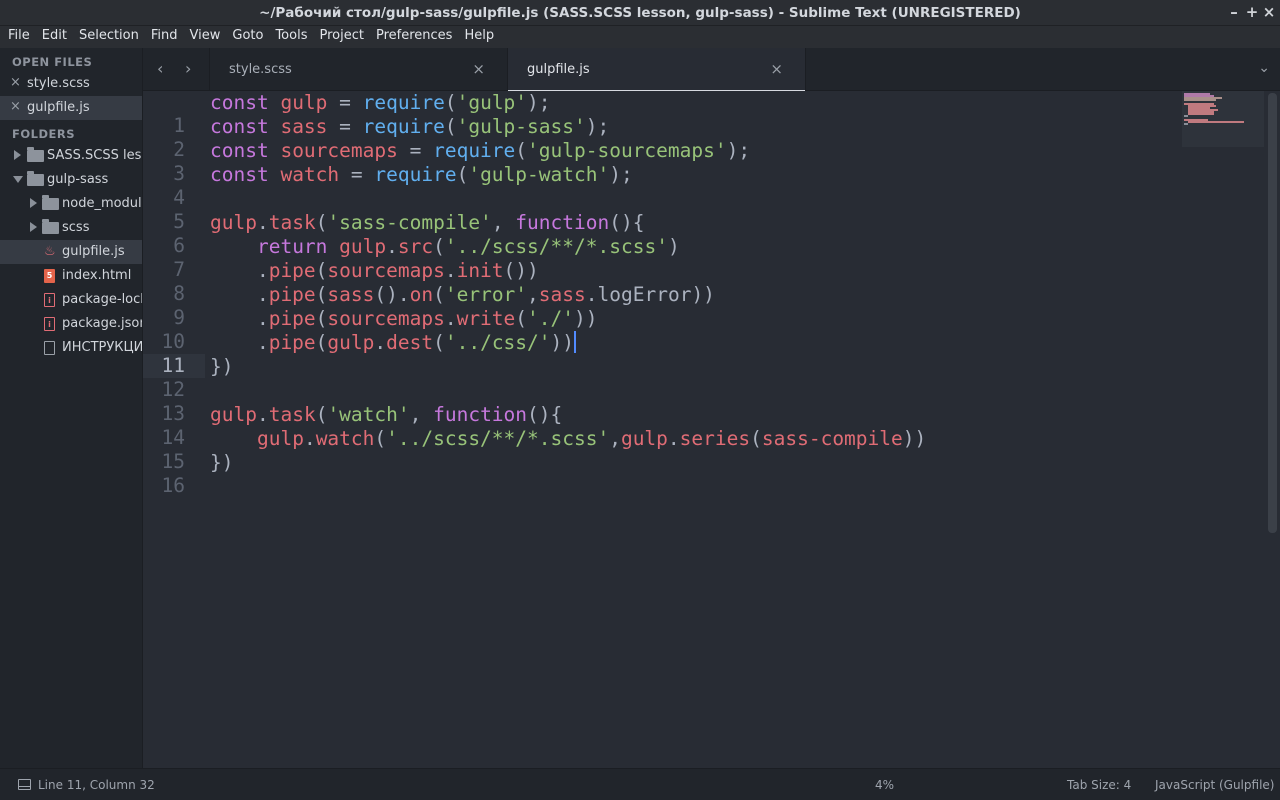 This screenshot has width=1280, height=800. Describe the element at coordinates (1223, 119) in the screenshot. I see `minimap` at that location.